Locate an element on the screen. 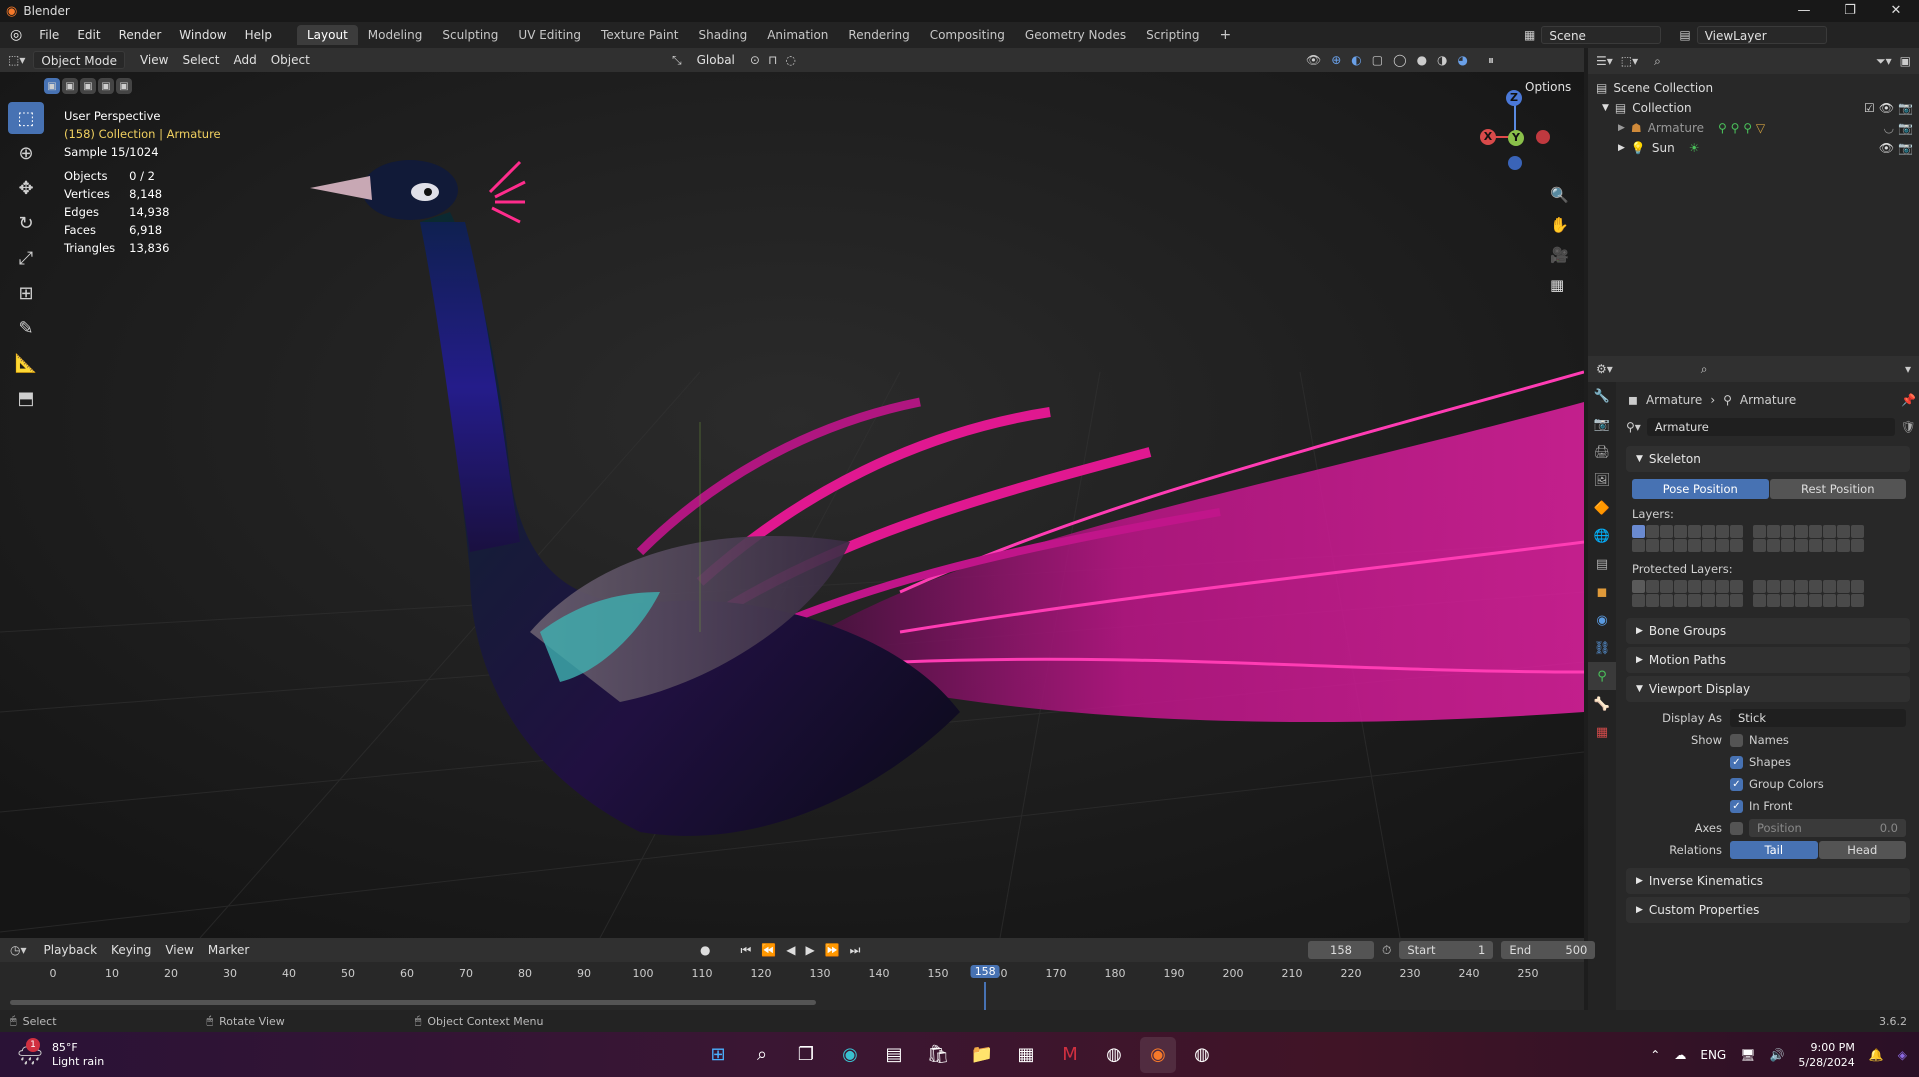  outliner-item-armature: ▶ ☗ Armature ⚲ ⚲ ⚲ ▽ ◡ 📷 is located at coordinates (1757, 128).